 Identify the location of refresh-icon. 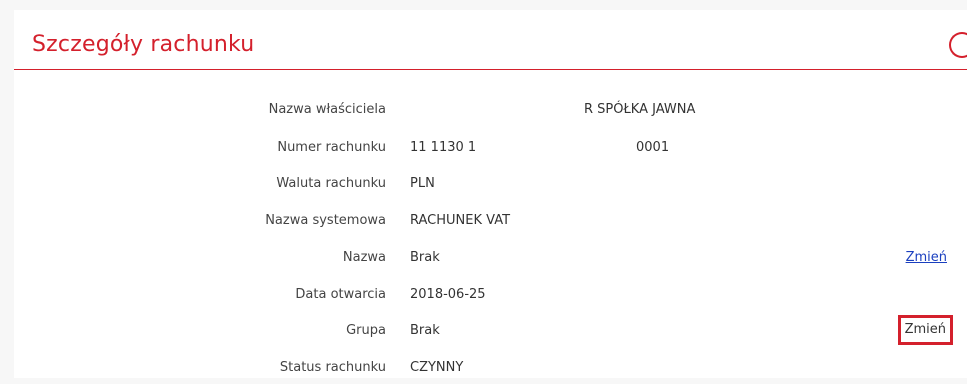
(958, 45).